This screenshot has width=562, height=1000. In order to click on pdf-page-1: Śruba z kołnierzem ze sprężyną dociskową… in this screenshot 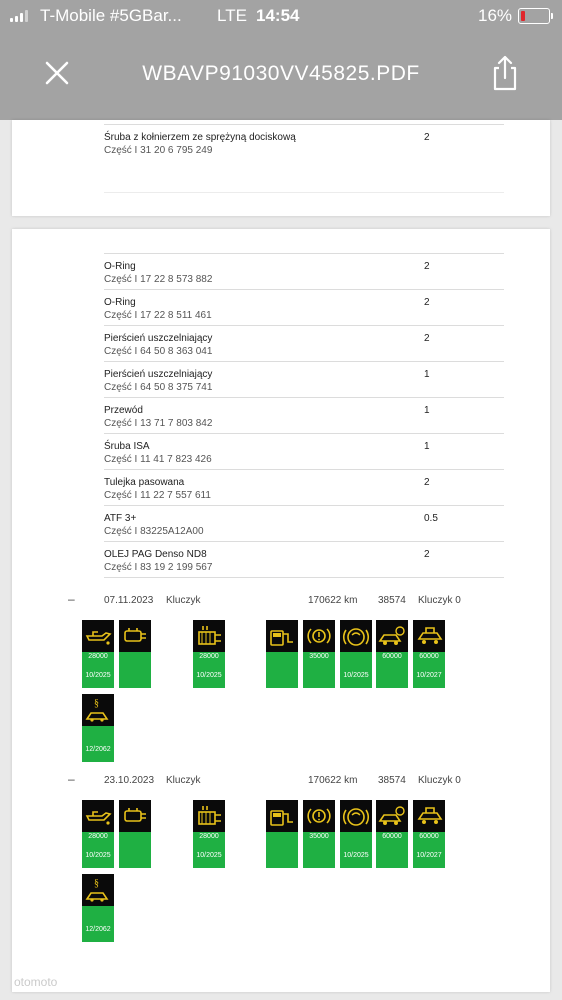, I will do `click(281, 168)`.